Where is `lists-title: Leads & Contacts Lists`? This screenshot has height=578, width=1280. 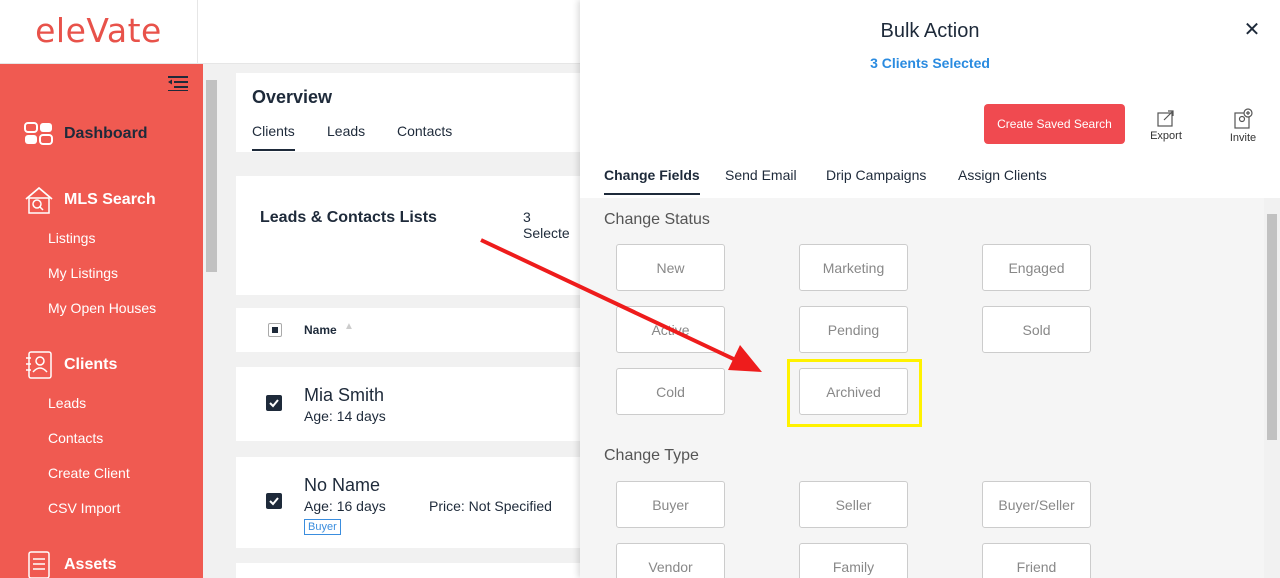 lists-title: Leads & Contacts Lists is located at coordinates (348, 217).